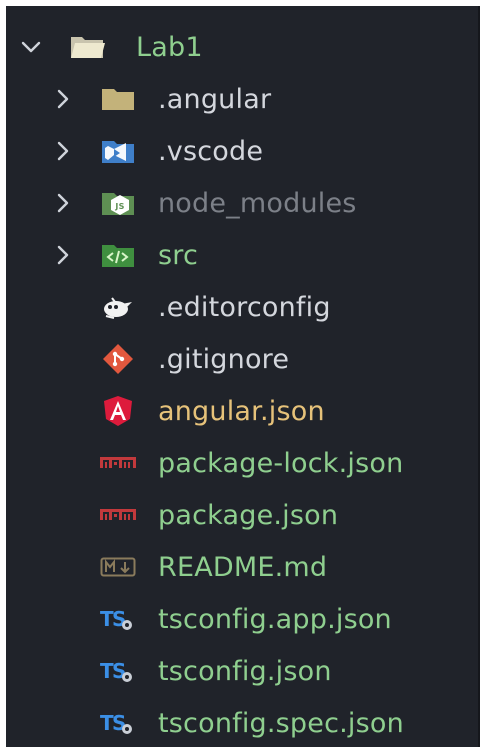  What do you see at coordinates (118, 411) in the screenshot?
I see `angular-icon` at bounding box center [118, 411].